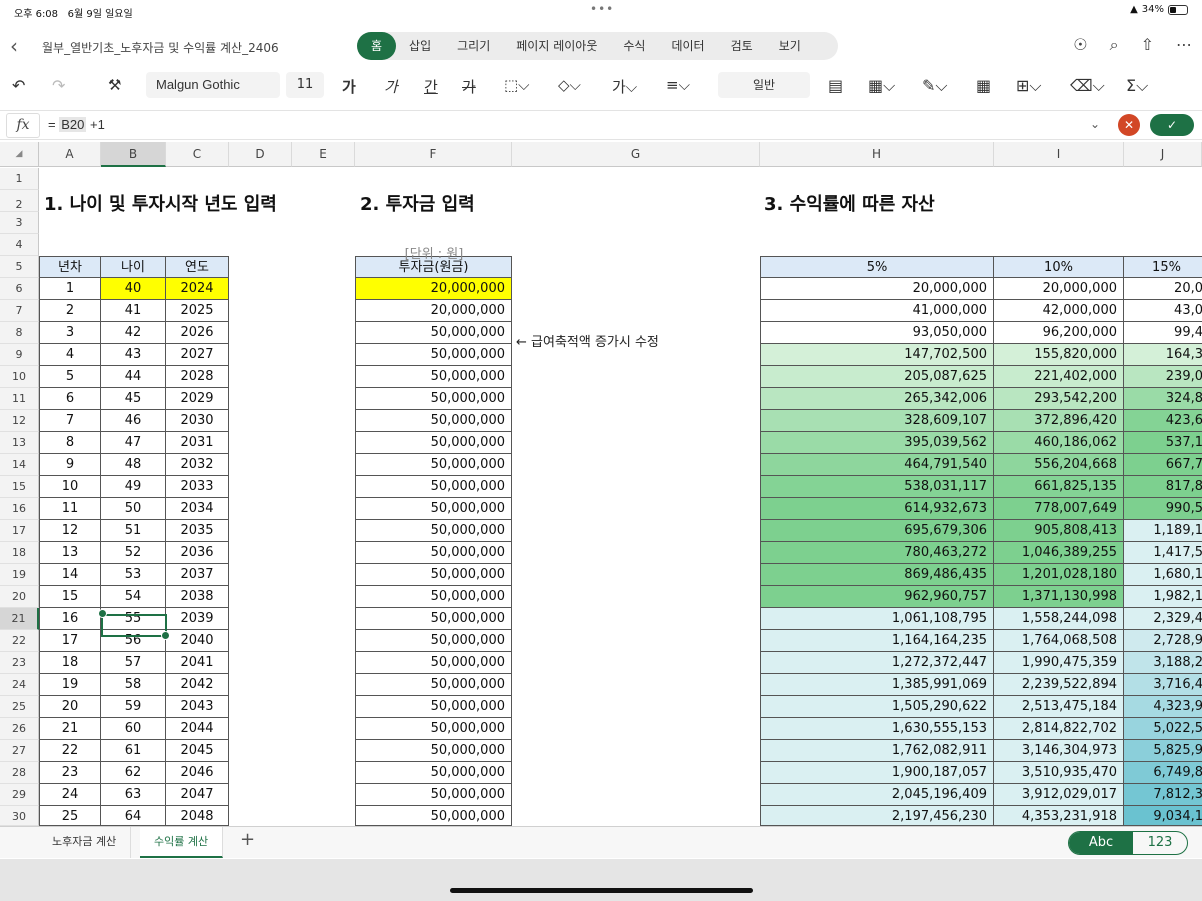  I want to click on row-header-7: 7, so click(19, 311).